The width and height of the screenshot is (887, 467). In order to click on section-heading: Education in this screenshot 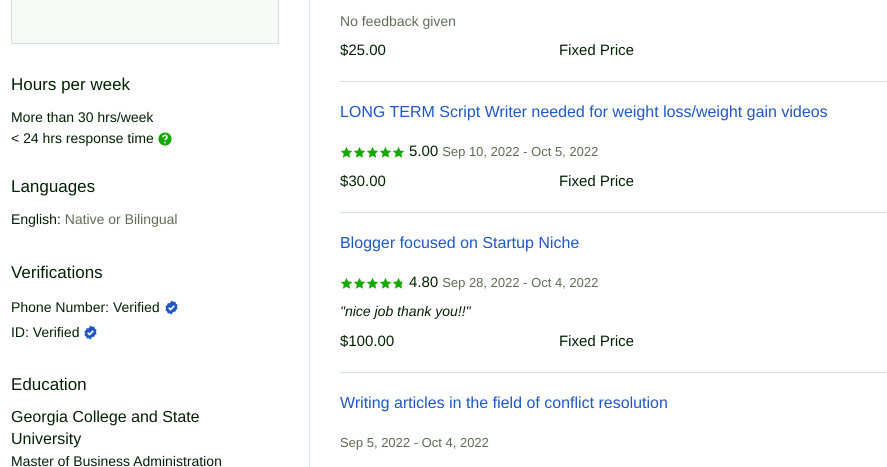, I will do `click(49, 385)`.